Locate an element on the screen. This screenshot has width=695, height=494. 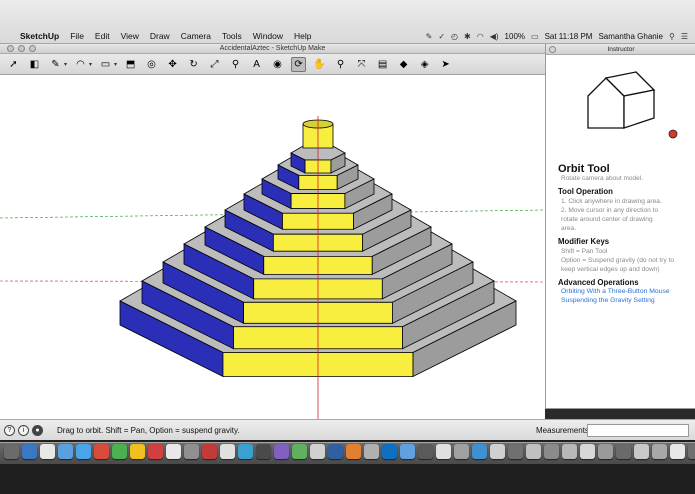
wifi-icon: ◠ is located at coordinates (480, 36).